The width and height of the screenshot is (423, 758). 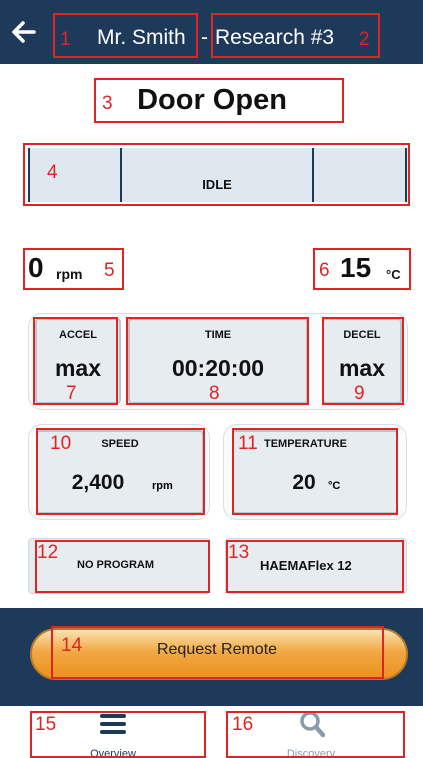 I want to click on annotation-number: 15, so click(x=46, y=724).